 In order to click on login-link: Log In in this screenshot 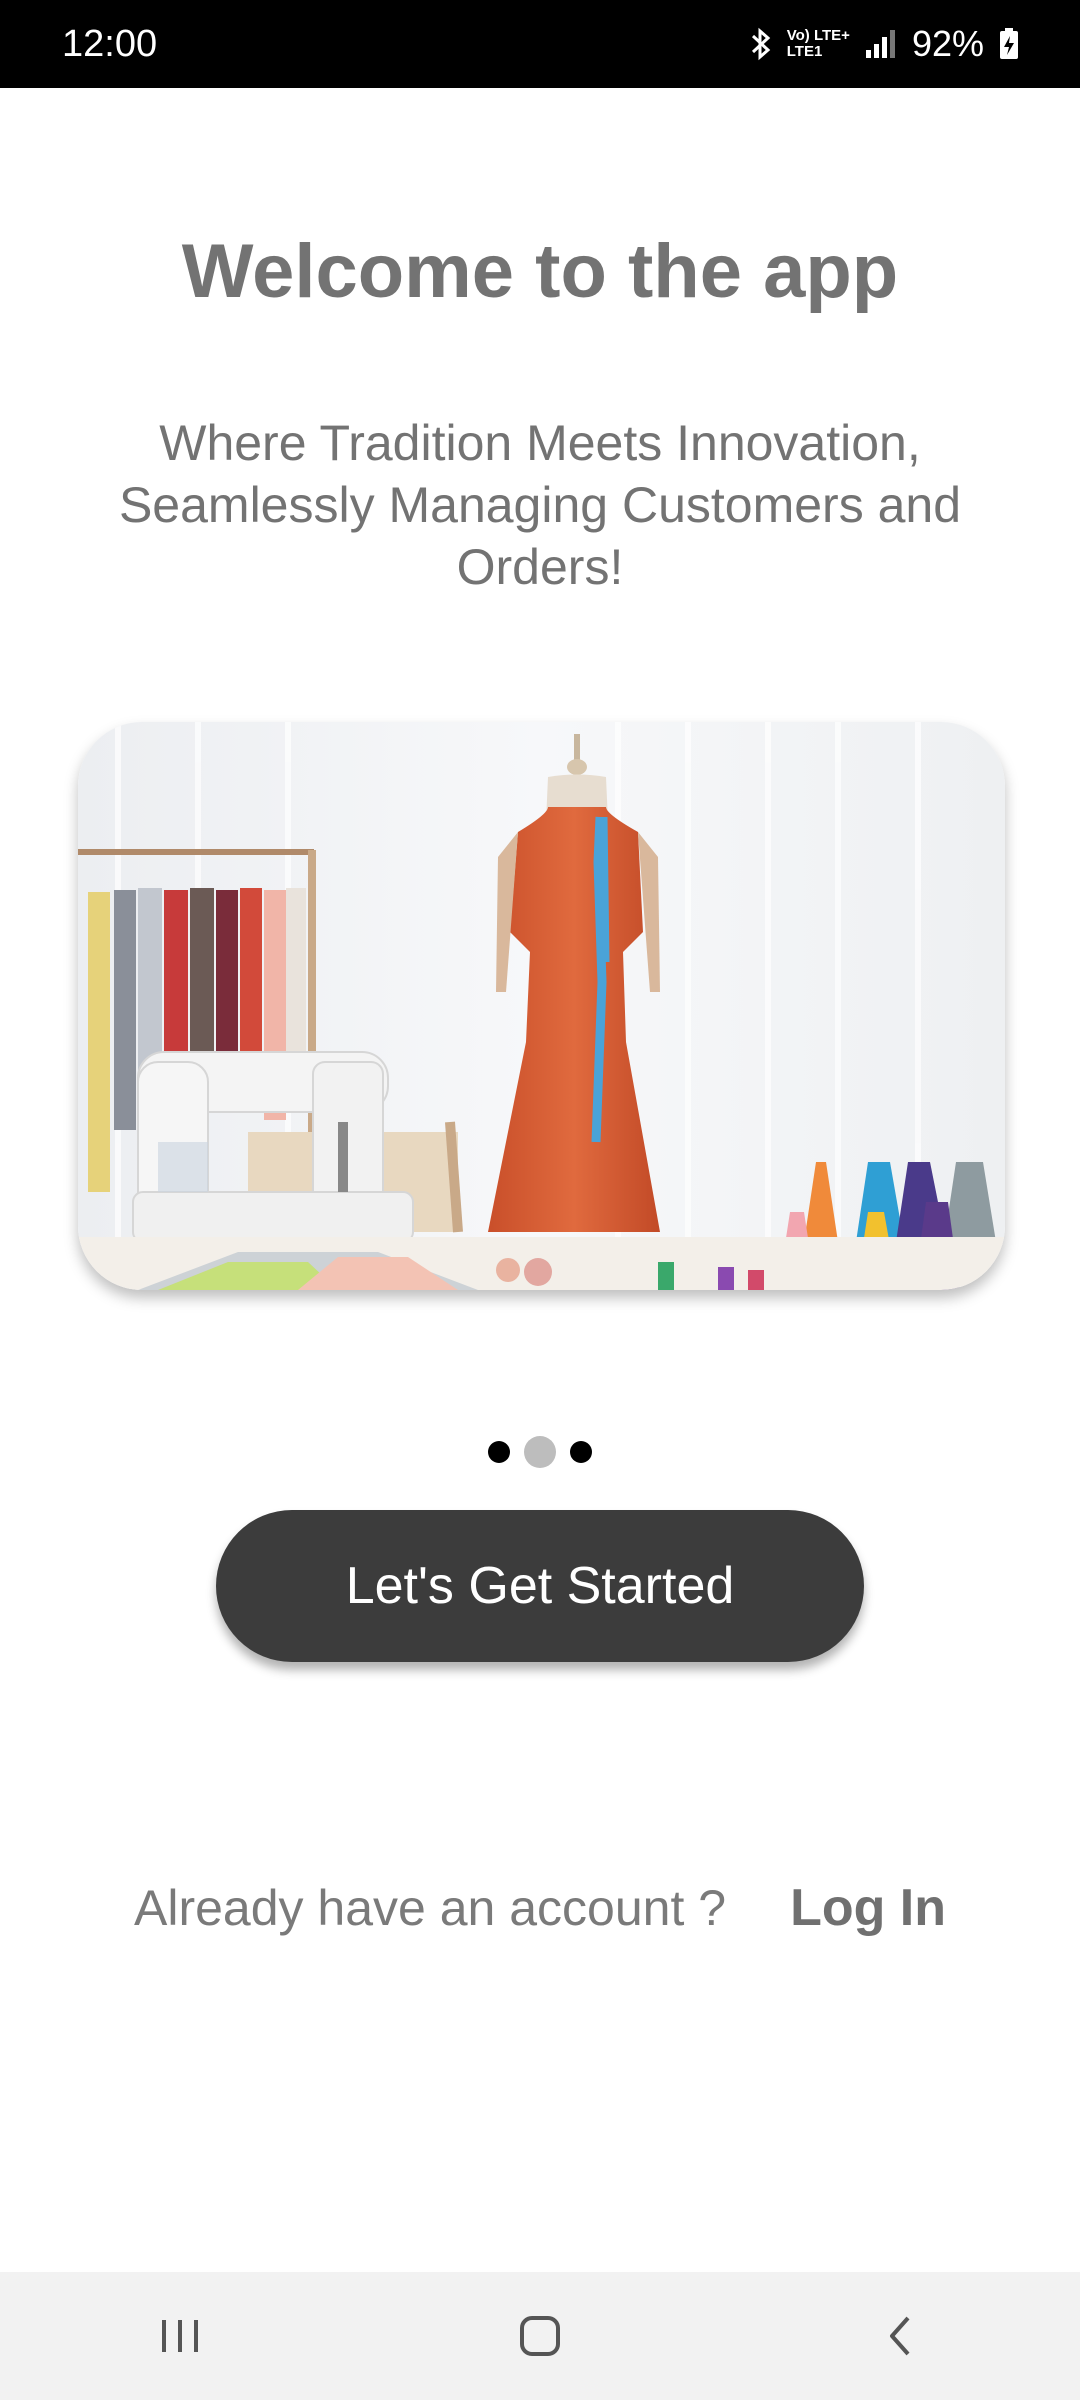, I will do `click(868, 1908)`.